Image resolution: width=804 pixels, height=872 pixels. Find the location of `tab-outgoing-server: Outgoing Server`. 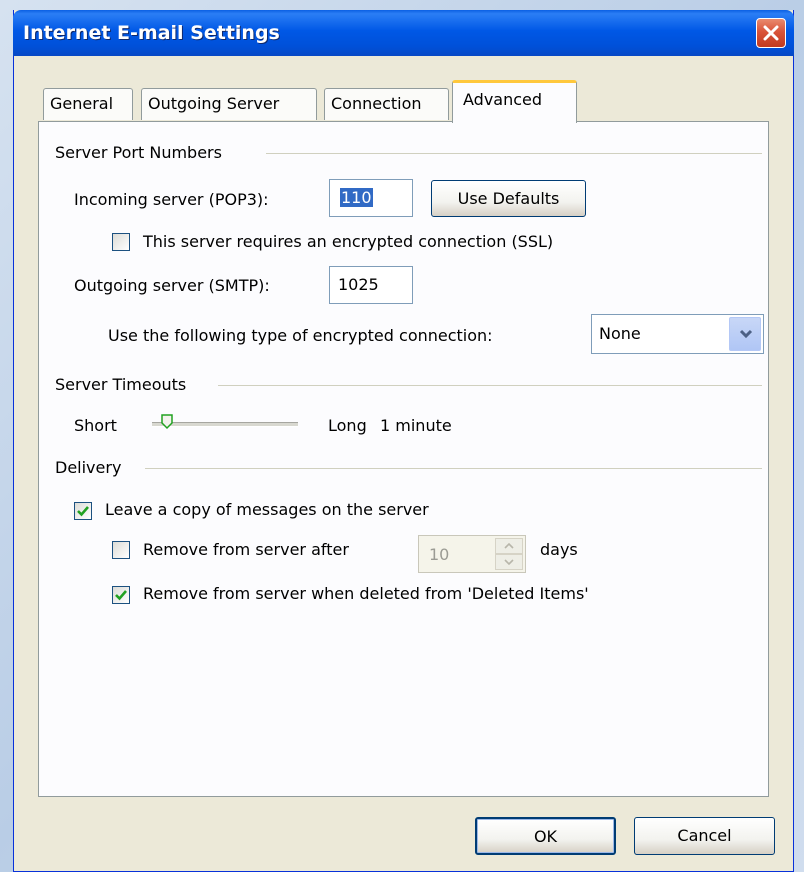

tab-outgoing-server: Outgoing Server is located at coordinates (229, 104).